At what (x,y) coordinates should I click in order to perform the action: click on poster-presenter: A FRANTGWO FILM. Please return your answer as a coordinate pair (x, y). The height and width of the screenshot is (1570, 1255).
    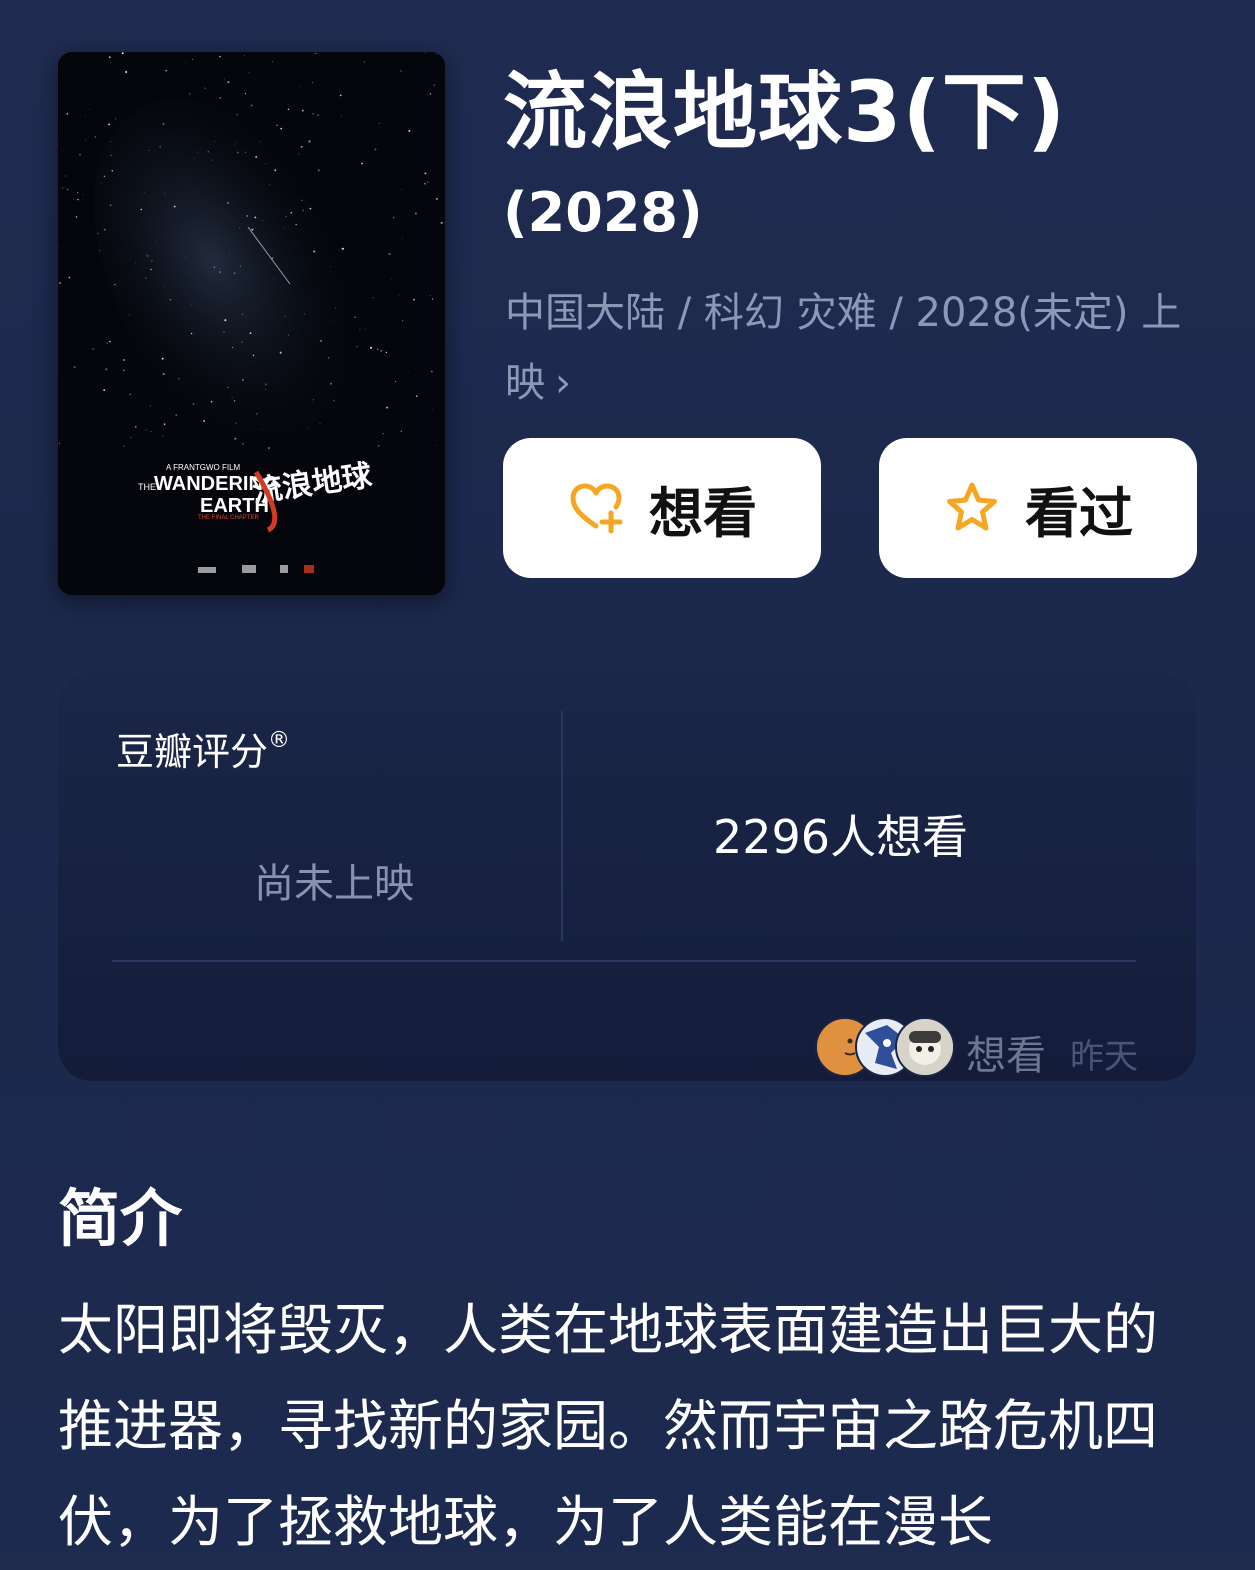
    Looking at the image, I should click on (203, 467).